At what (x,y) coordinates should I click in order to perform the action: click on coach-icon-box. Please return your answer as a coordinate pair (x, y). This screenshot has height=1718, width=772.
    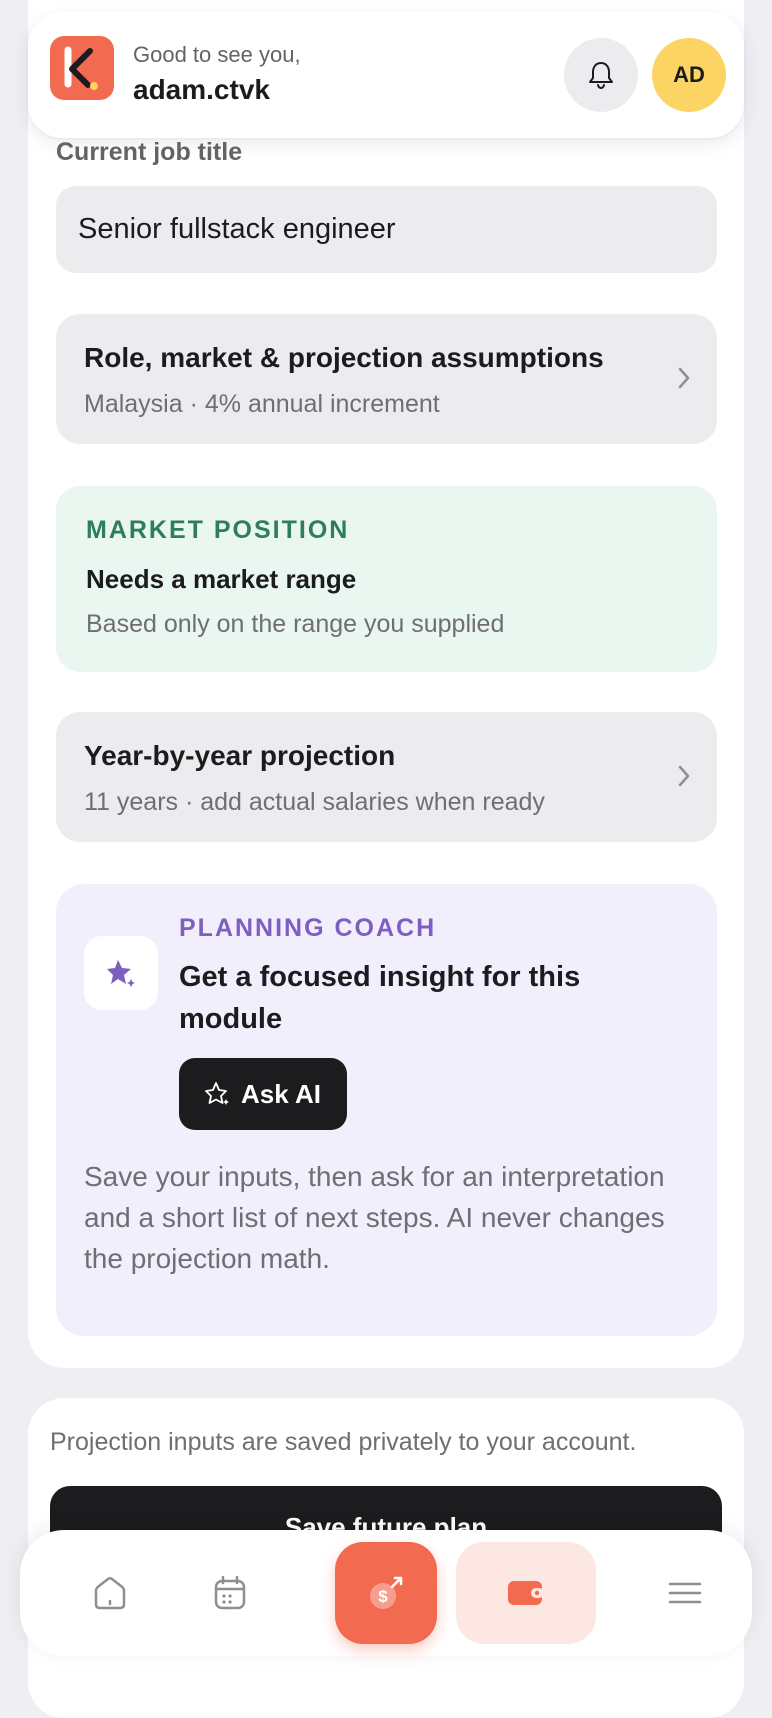
    Looking at the image, I should click on (121, 973).